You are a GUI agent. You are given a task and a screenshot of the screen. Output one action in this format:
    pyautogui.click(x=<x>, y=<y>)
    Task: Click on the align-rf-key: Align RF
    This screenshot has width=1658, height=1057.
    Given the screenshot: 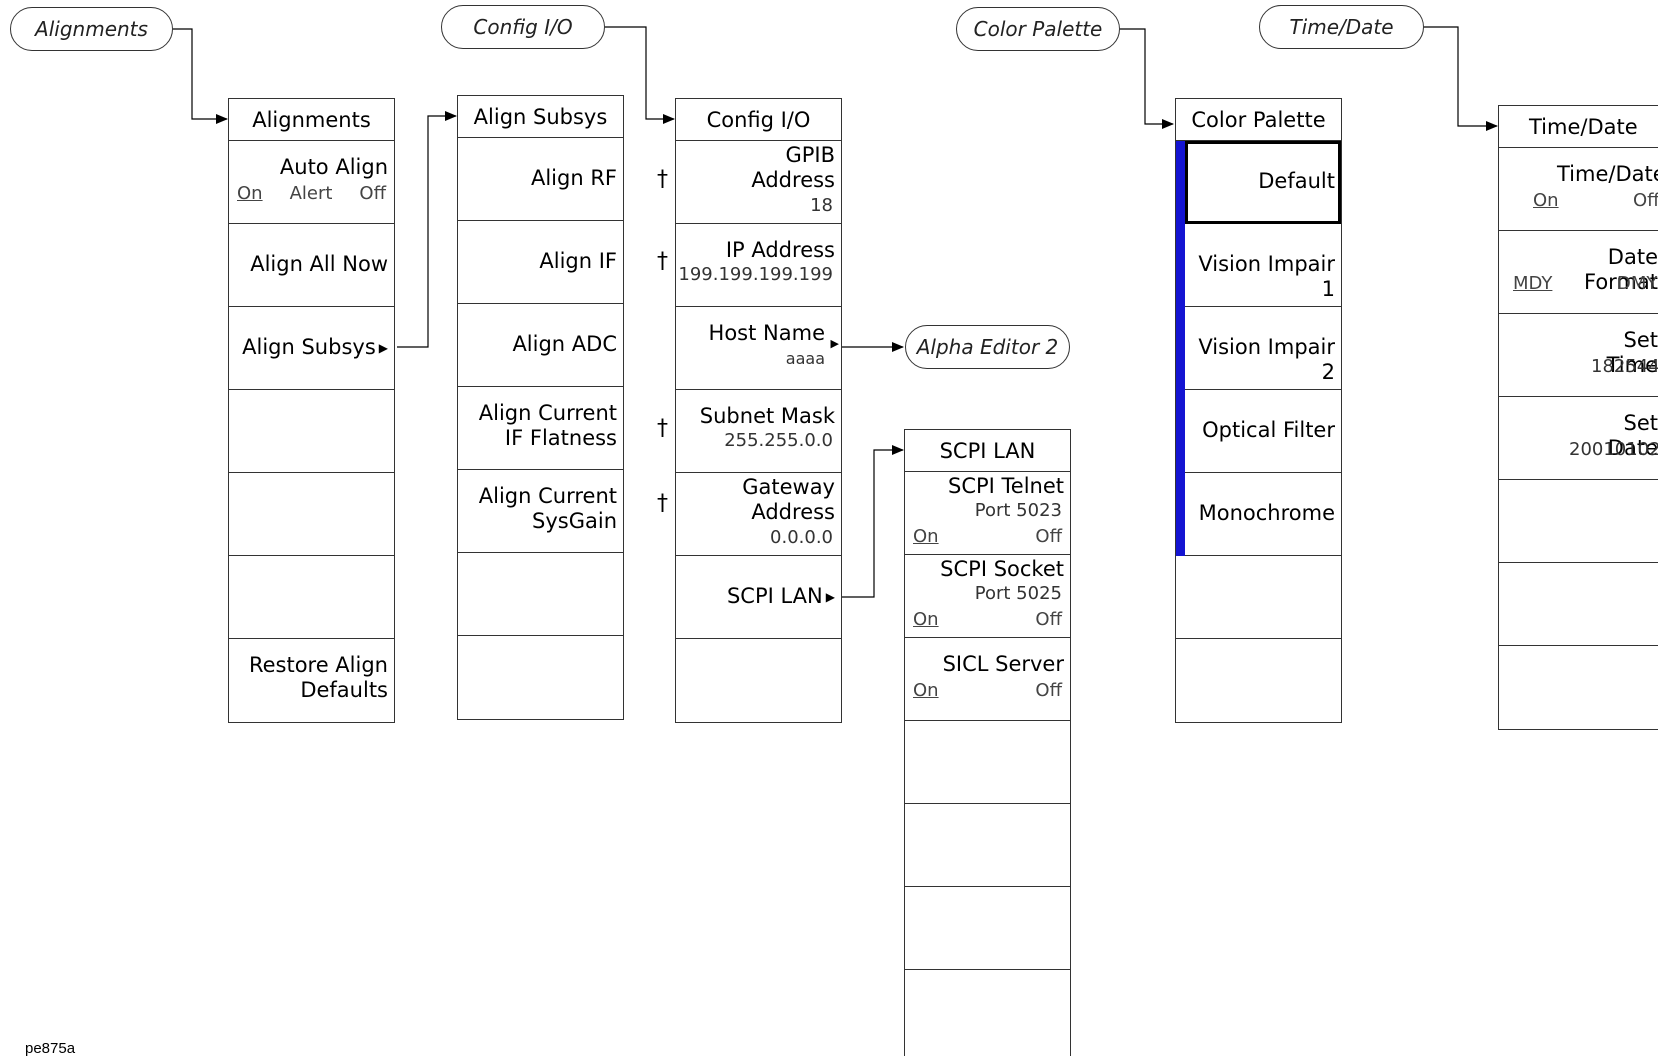 What is the action you would take?
    pyautogui.click(x=540, y=179)
    